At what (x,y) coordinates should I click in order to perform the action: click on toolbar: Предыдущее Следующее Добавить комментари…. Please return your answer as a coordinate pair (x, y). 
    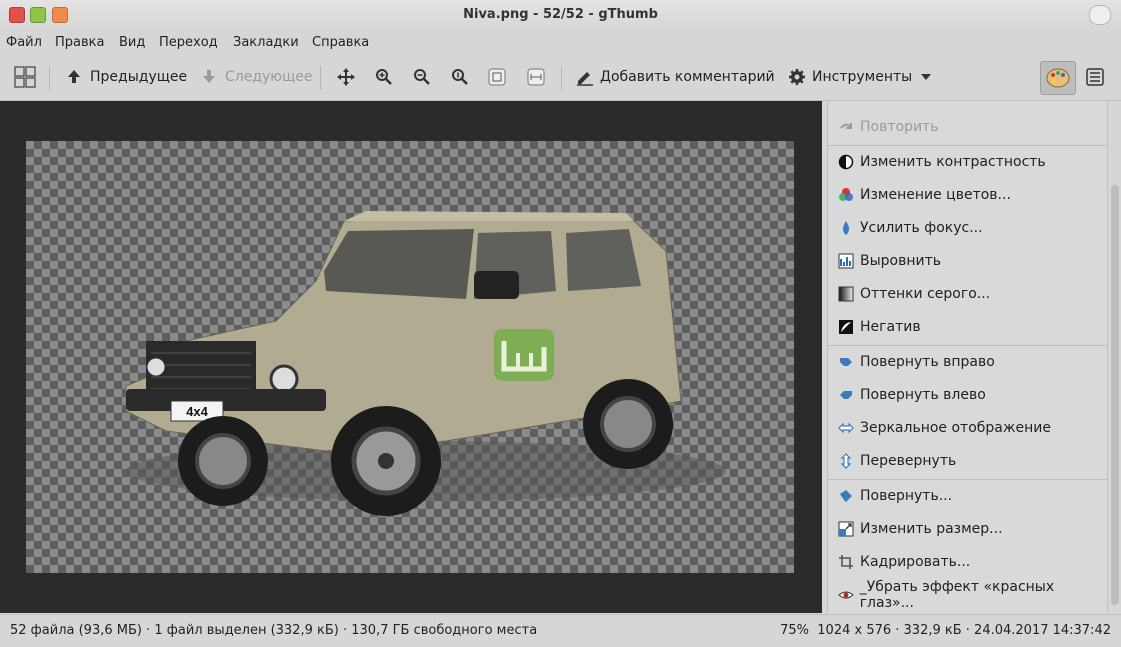
    Looking at the image, I should click on (560, 78).